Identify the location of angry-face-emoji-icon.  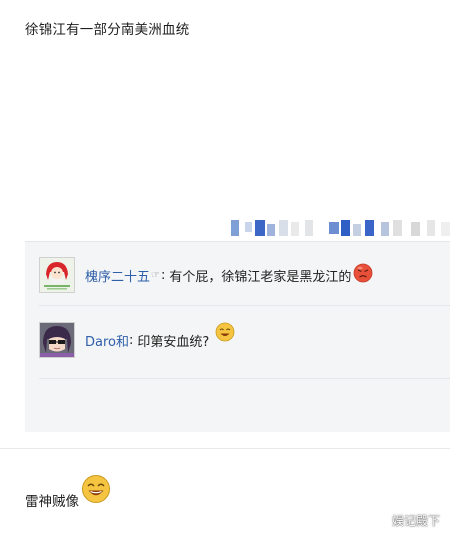
(363, 275).